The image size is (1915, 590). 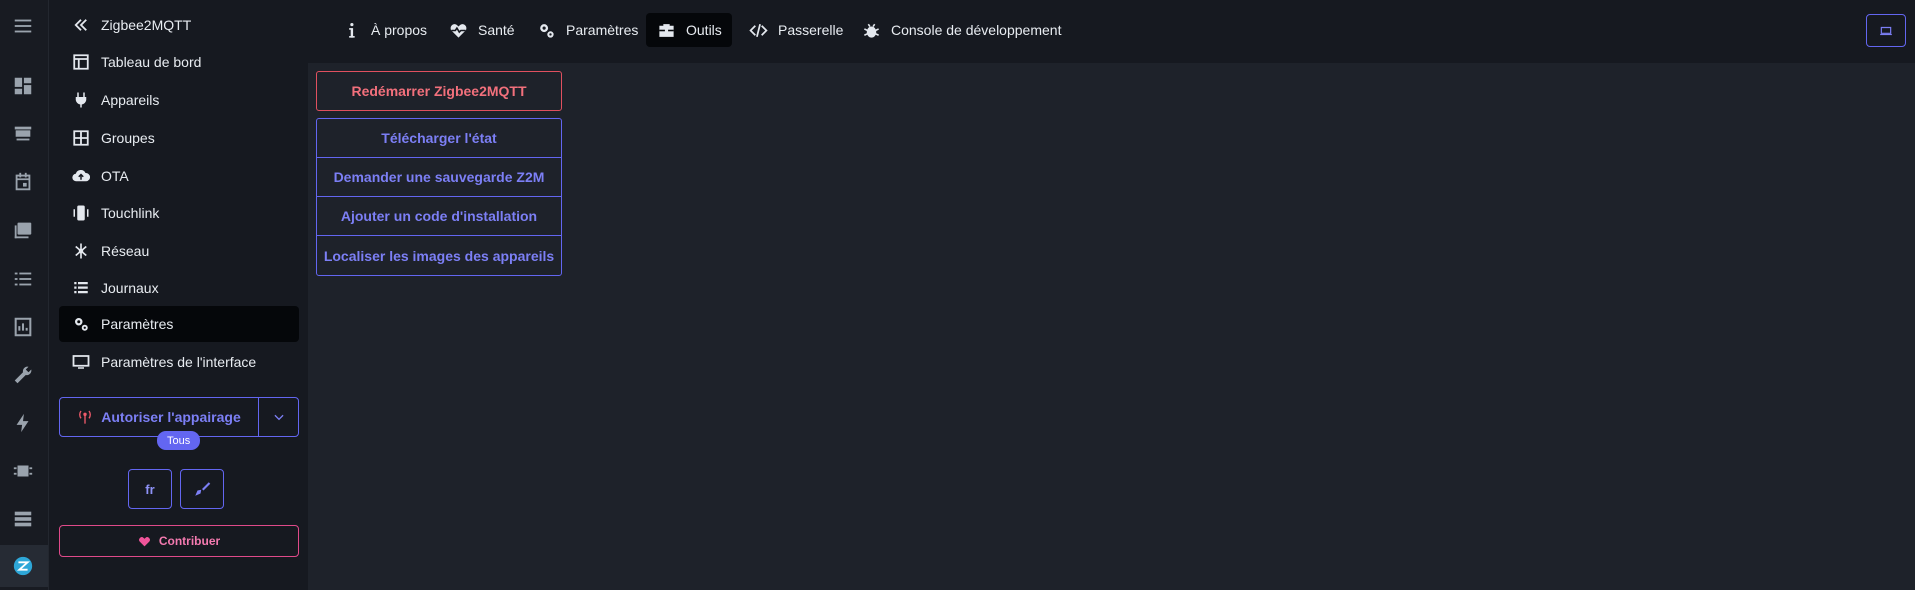 I want to click on download-state-button: Télécharger l'état, so click(x=439, y=138).